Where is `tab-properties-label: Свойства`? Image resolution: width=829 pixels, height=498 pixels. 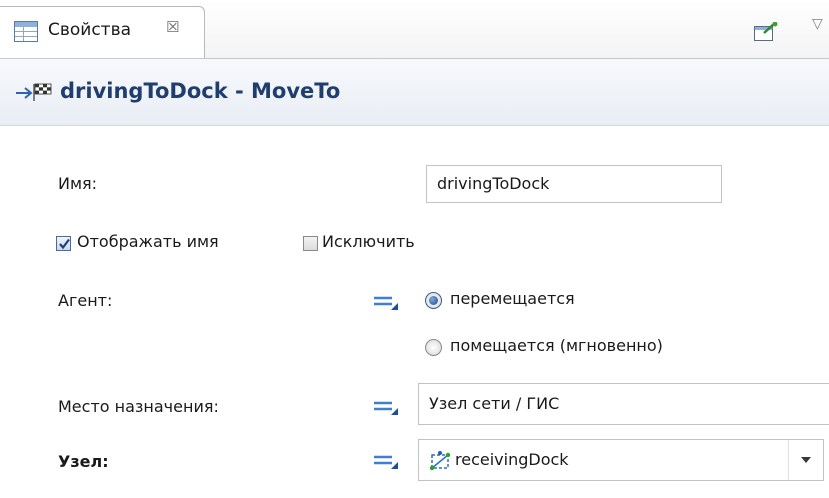
tab-properties-label: Свойства is located at coordinates (90, 30).